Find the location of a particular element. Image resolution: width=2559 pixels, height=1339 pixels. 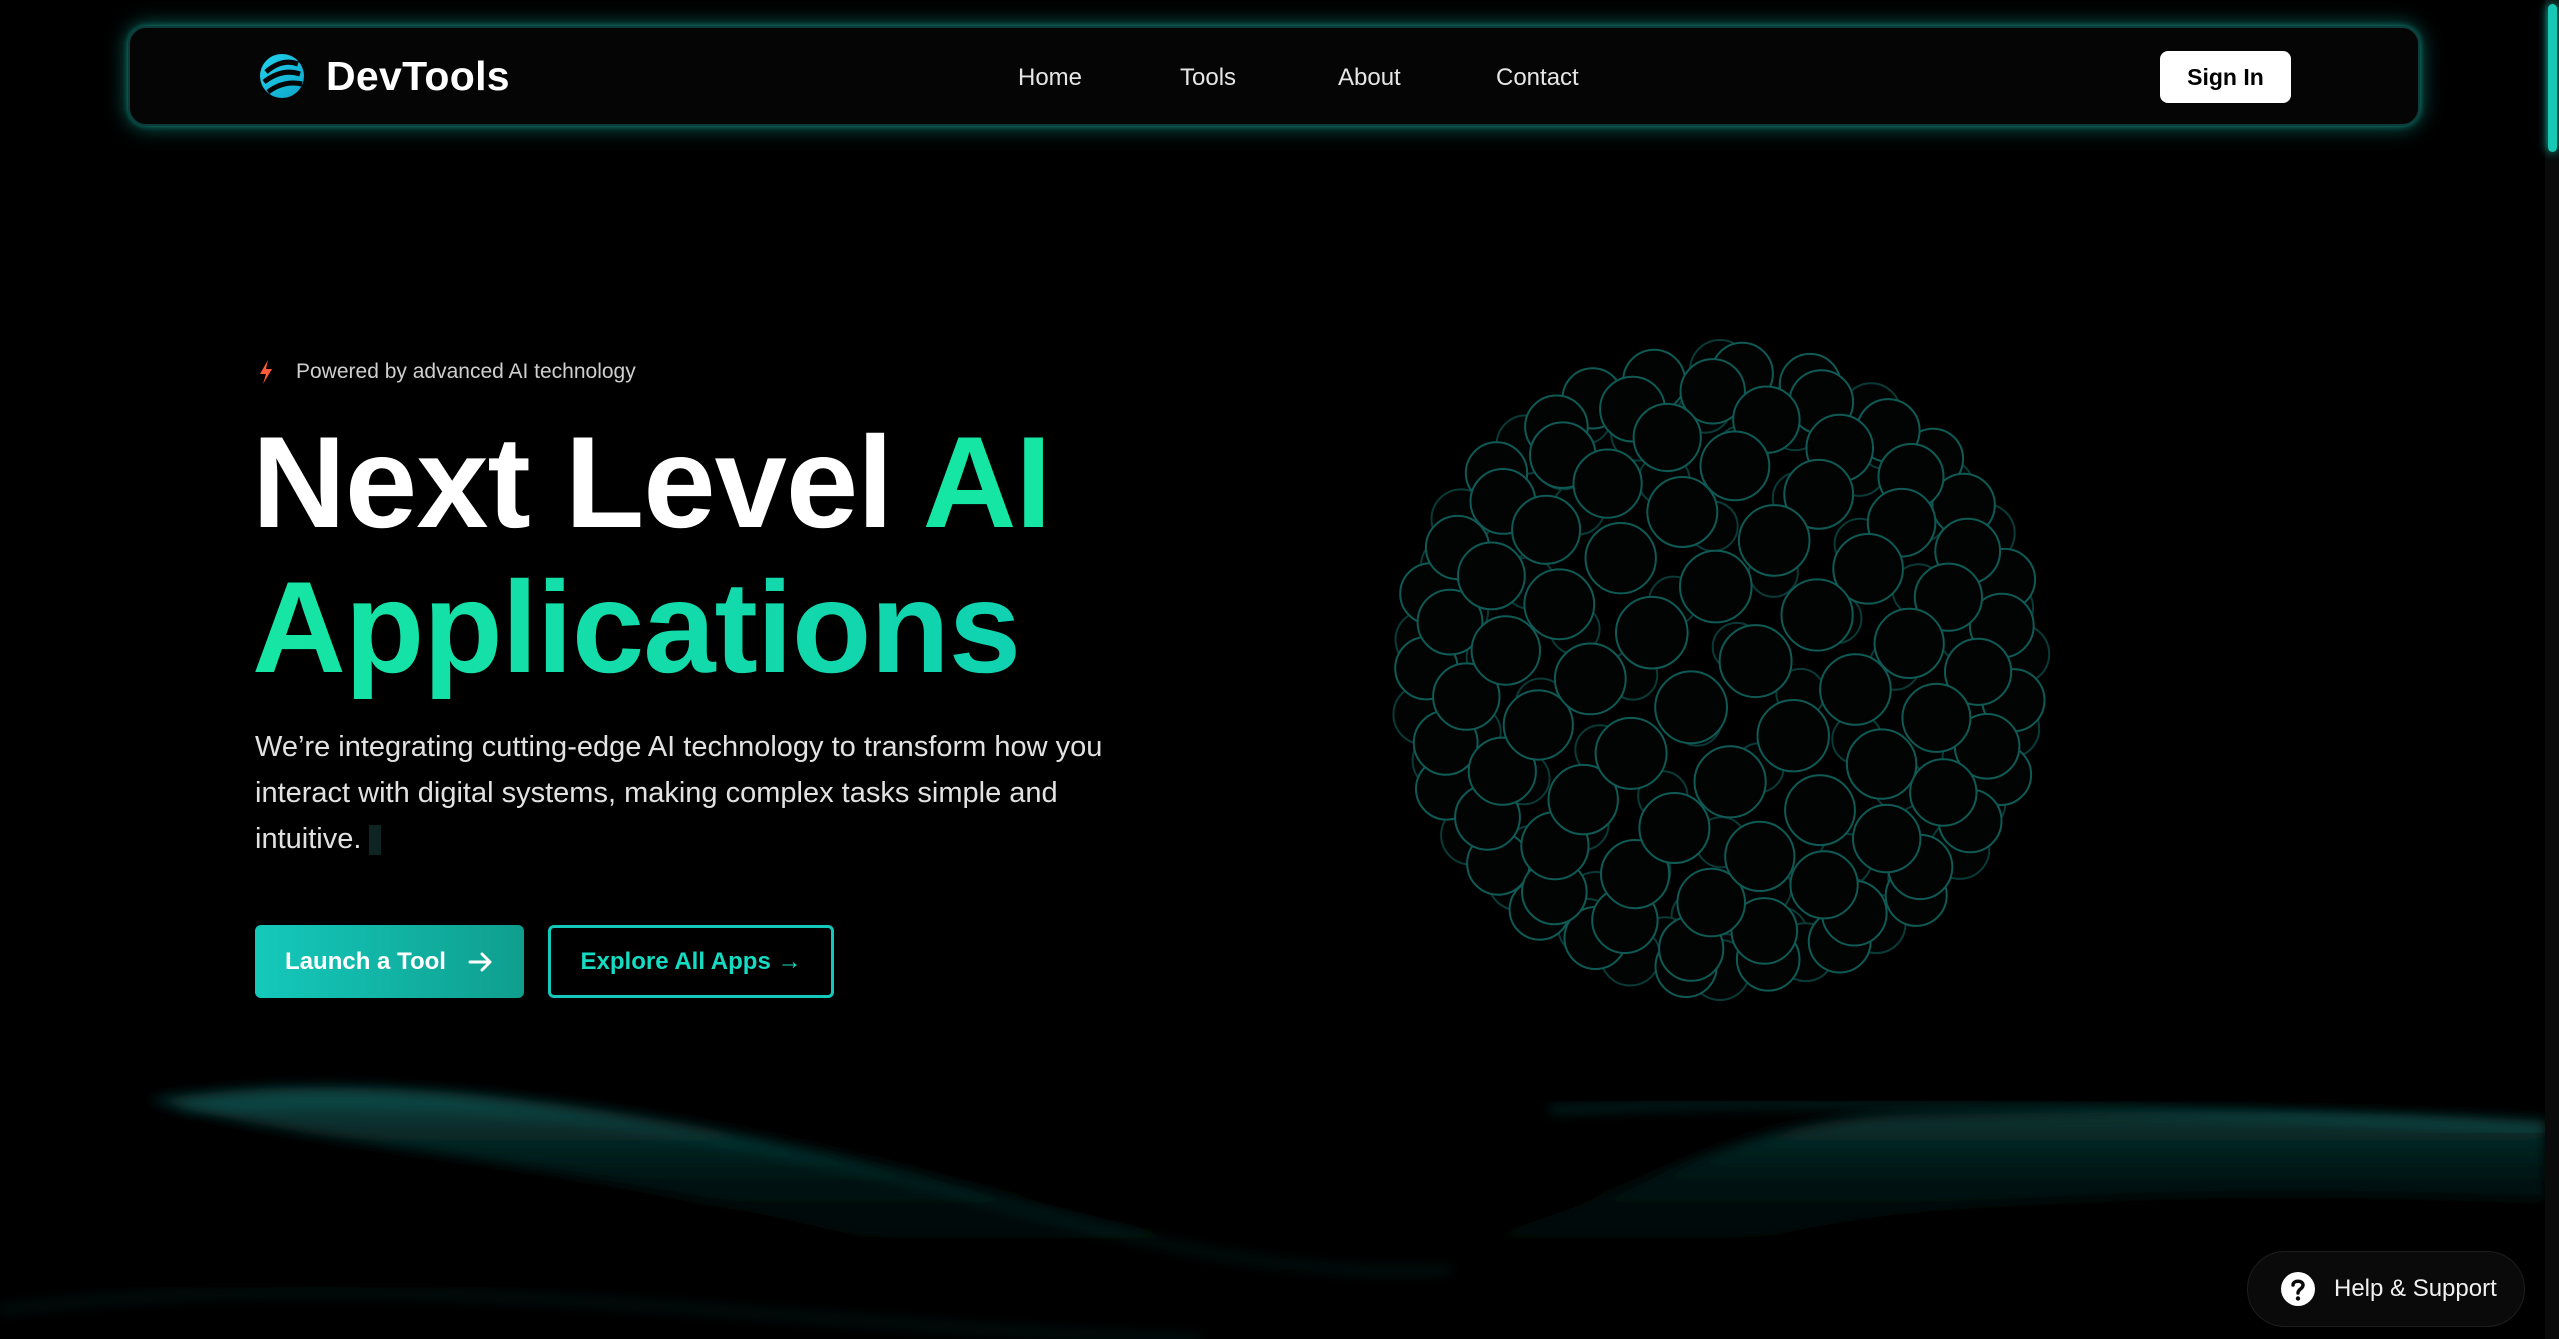

sign-in-button: Sign In is located at coordinates (2225, 77).